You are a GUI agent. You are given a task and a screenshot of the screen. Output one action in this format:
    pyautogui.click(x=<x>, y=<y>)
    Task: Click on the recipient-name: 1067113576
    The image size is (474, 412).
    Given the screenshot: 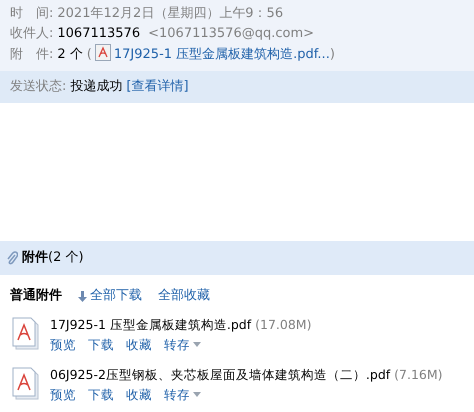 What is the action you would take?
    pyautogui.click(x=98, y=33)
    